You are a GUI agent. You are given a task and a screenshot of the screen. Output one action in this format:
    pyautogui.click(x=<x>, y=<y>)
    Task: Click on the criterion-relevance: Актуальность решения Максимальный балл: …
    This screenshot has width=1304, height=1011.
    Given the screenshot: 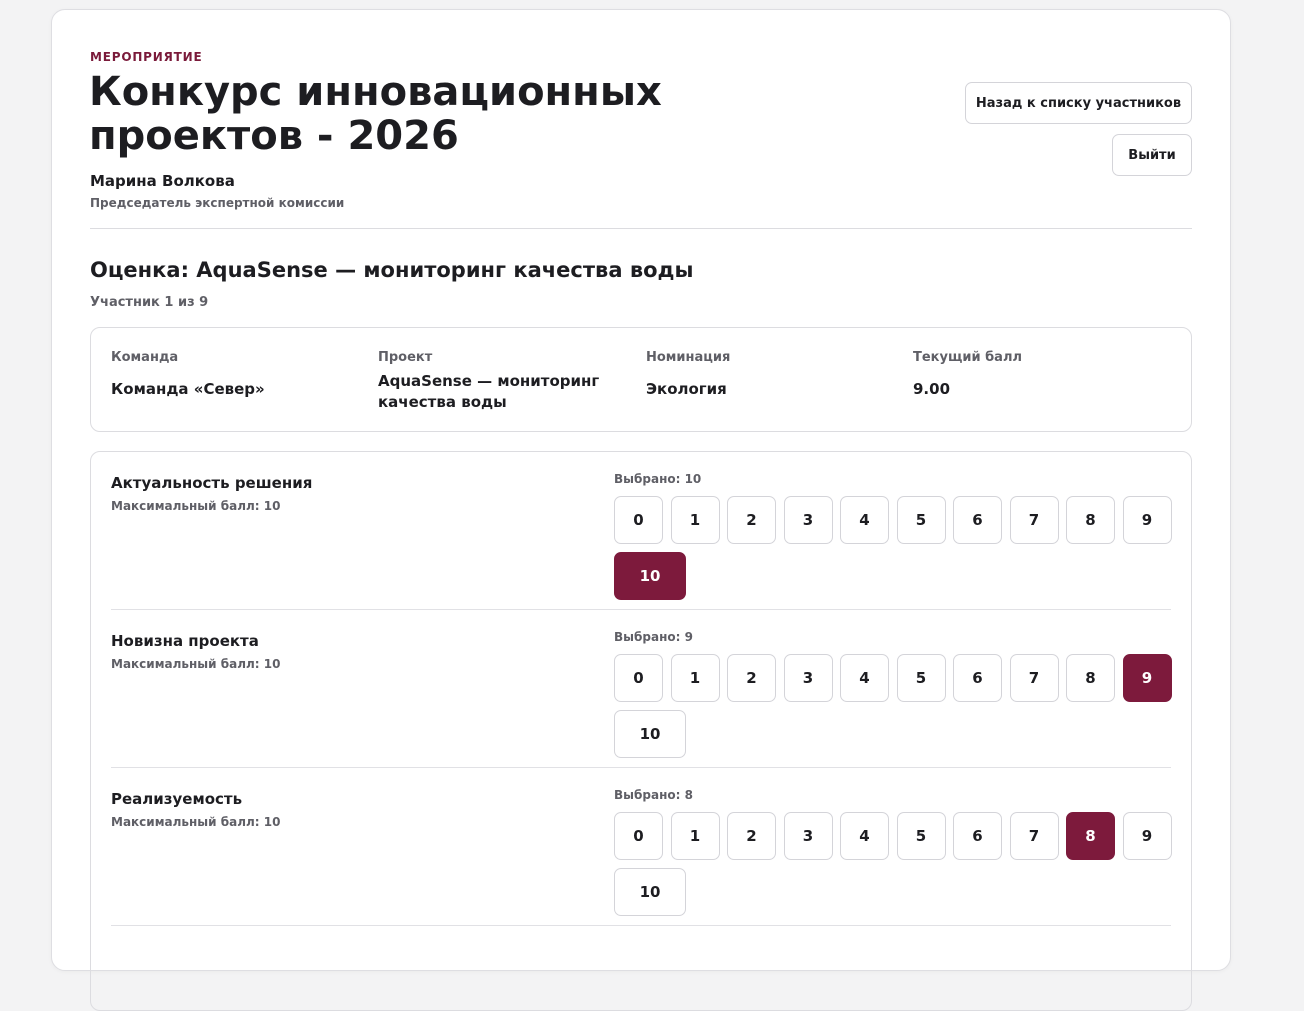 What is the action you would take?
    pyautogui.click(x=641, y=531)
    